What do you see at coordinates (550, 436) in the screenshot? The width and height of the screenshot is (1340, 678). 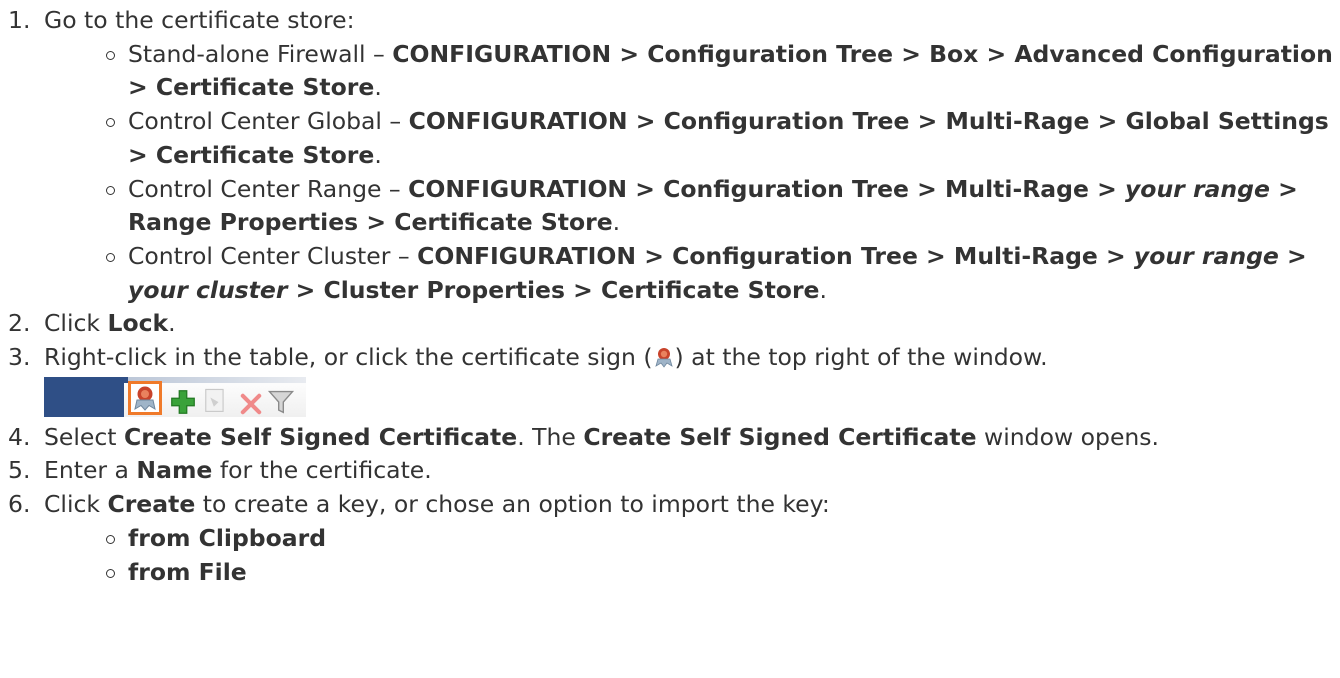 I see `step-text: . The` at bounding box center [550, 436].